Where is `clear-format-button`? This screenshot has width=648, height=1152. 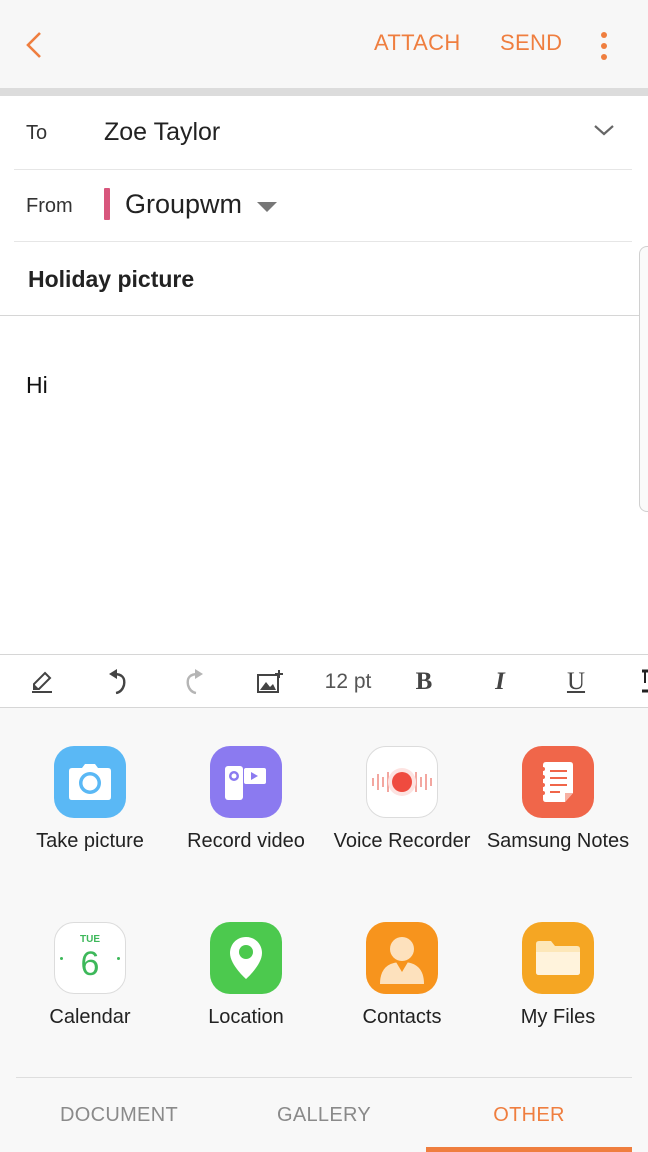 clear-format-button is located at coordinates (42, 682).